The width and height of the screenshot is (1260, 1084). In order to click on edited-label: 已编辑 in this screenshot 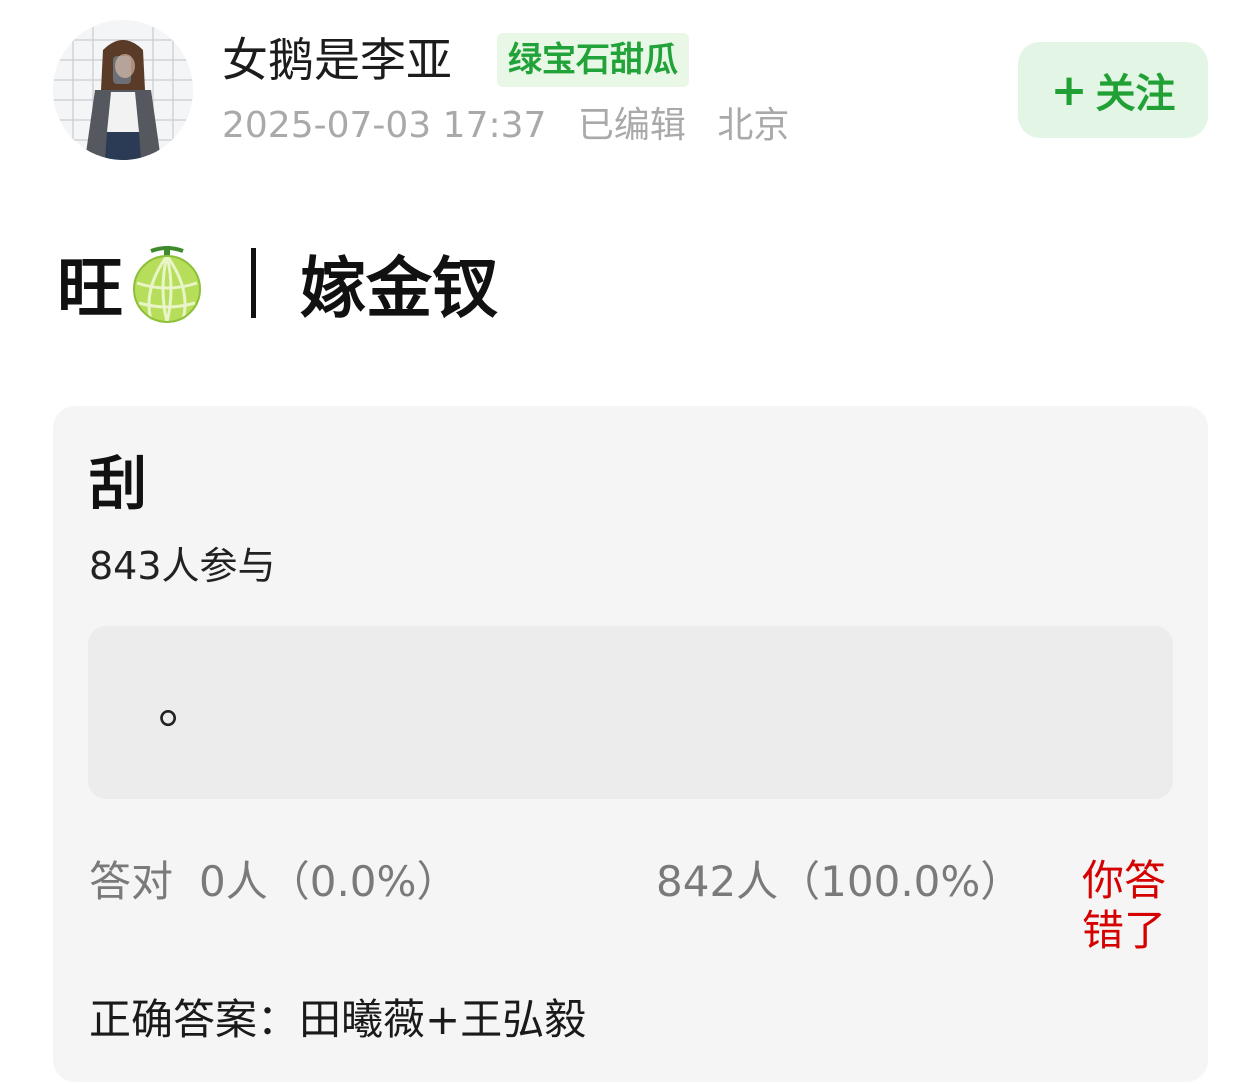, I will do `click(631, 125)`.